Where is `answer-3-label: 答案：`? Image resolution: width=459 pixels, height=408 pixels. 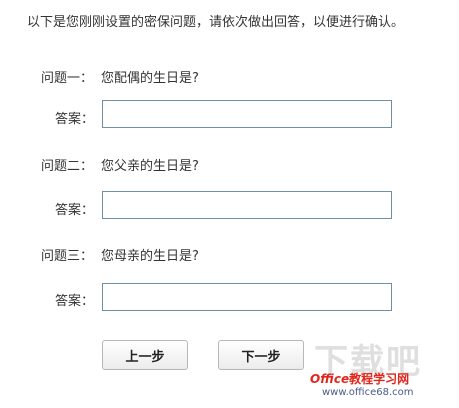
answer-3-label: 答案： is located at coordinates (75, 301).